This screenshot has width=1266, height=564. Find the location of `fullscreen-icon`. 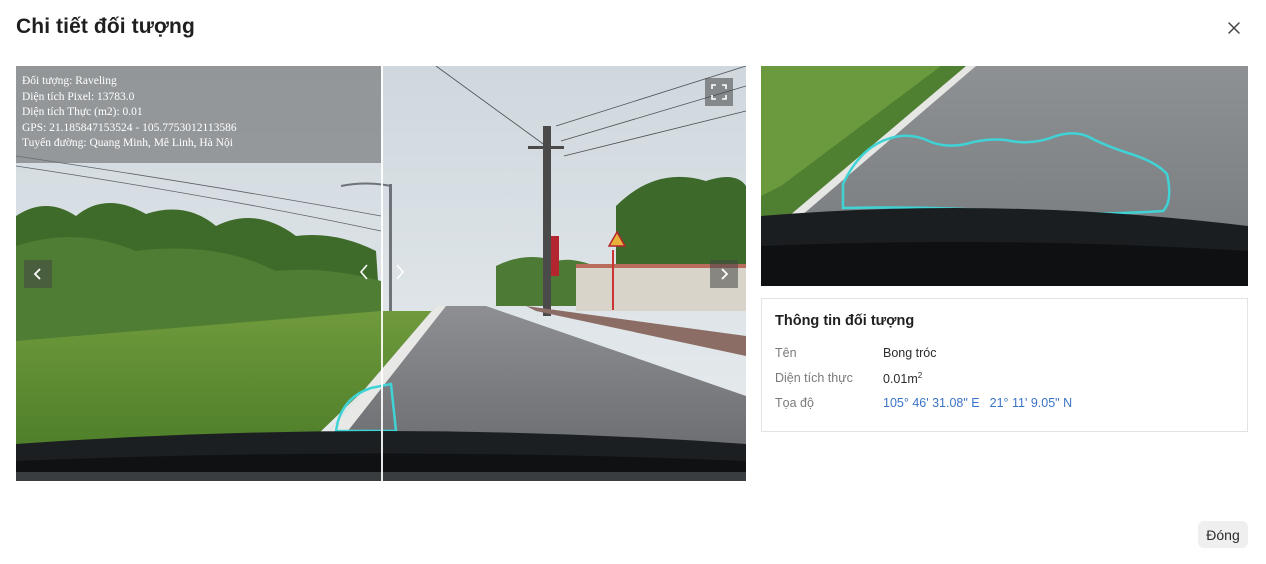

fullscreen-icon is located at coordinates (719, 92).